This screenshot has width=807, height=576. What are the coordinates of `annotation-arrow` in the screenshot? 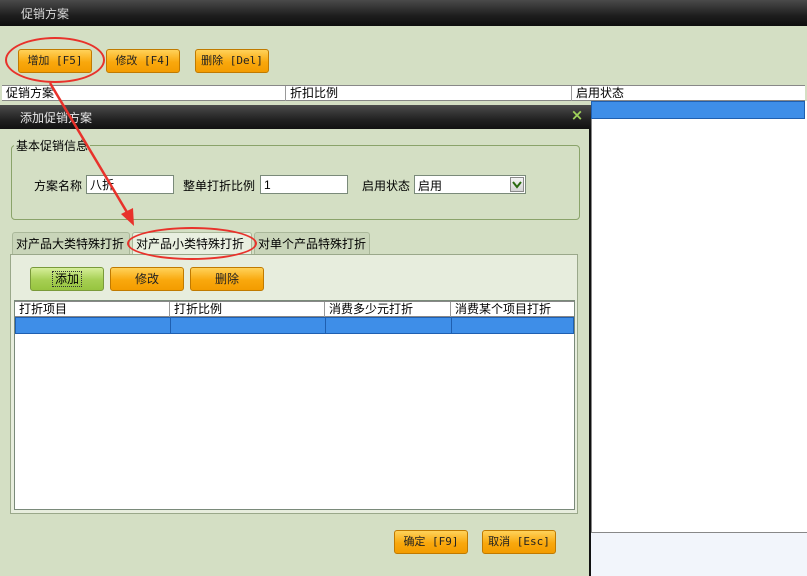 It's located at (91, 154).